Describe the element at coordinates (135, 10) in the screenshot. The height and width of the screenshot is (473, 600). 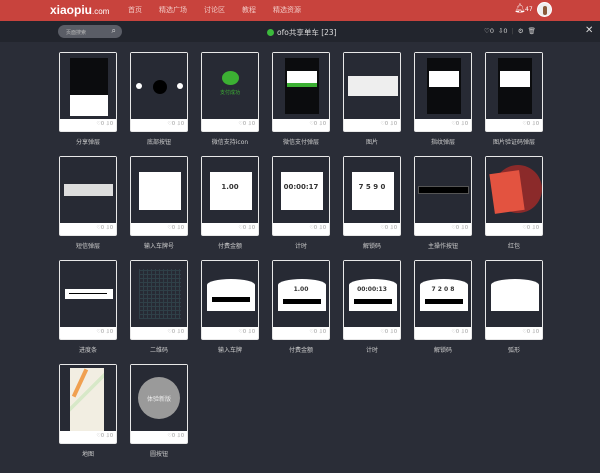
I see `nav-home: 首页` at that location.